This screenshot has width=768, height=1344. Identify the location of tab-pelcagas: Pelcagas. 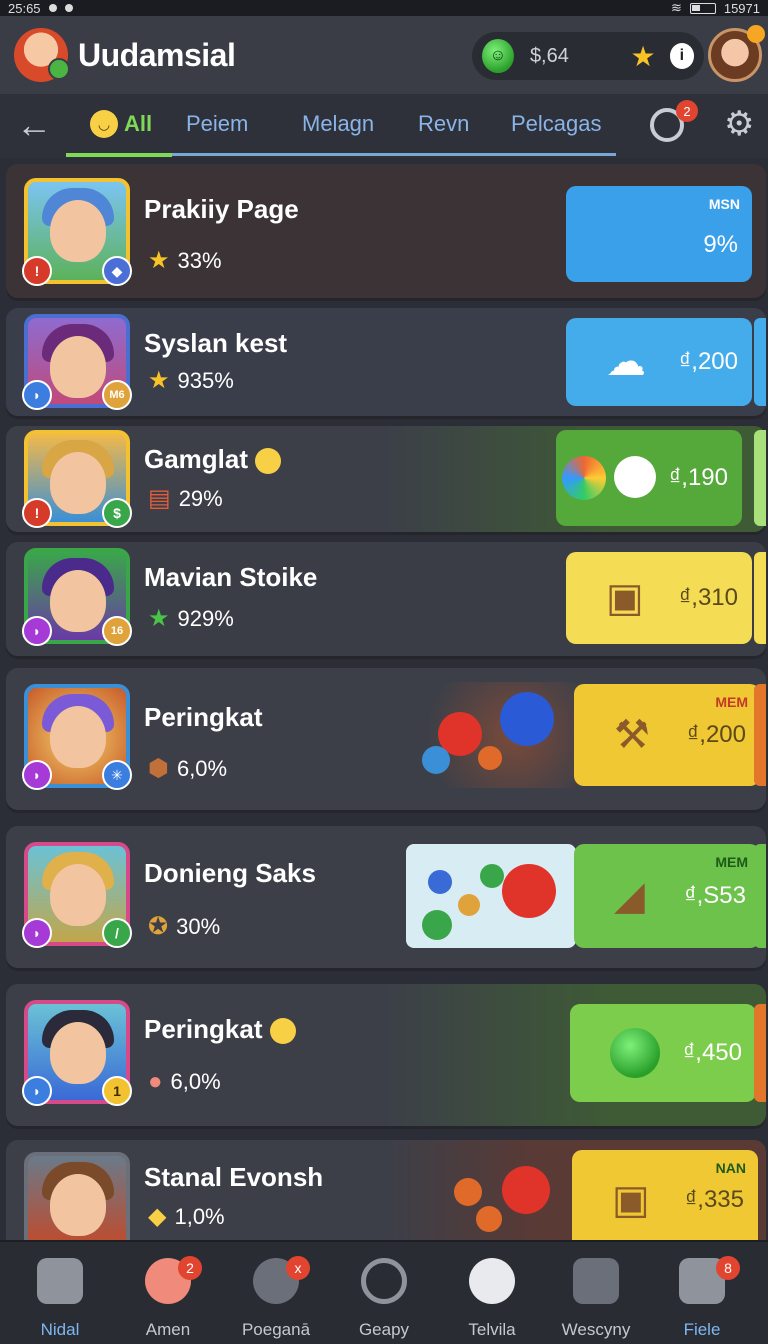
(556, 124).